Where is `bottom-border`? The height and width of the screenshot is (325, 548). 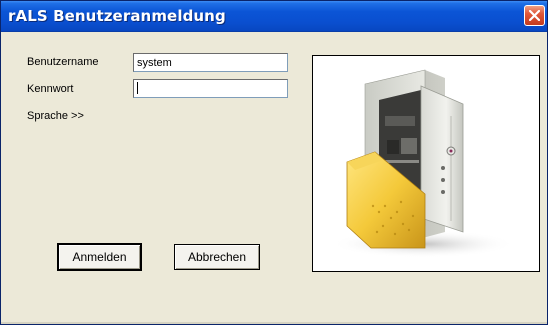
bottom-border is located at coordinates (274, 323).